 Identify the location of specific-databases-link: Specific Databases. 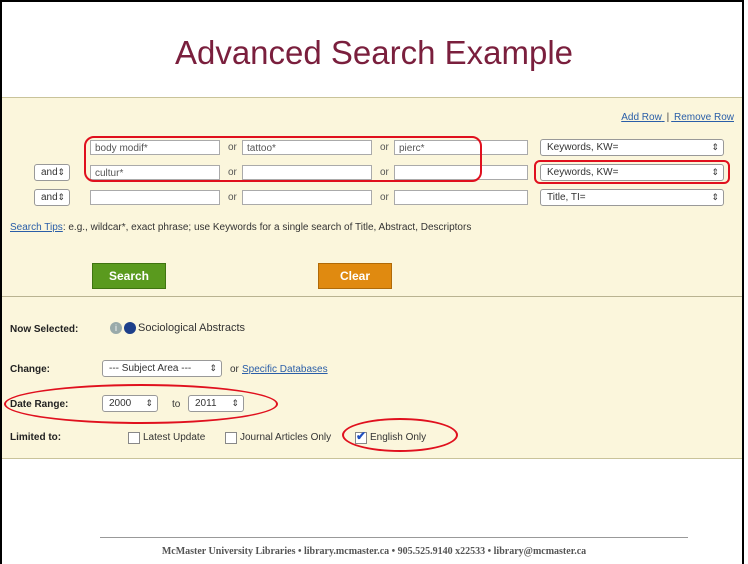
(285, 369).